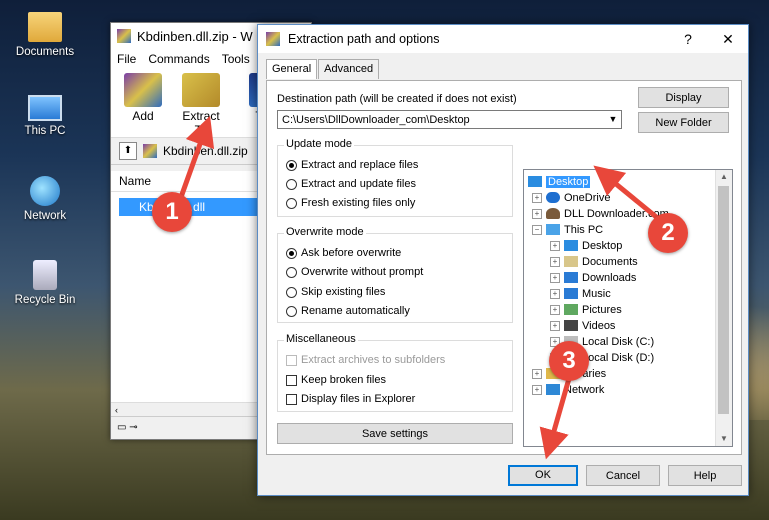 This screenshot has height=520, width=769. Describe the element at coordinates (292, 69) in the screenshot. I see `tab-general: General` at that location.